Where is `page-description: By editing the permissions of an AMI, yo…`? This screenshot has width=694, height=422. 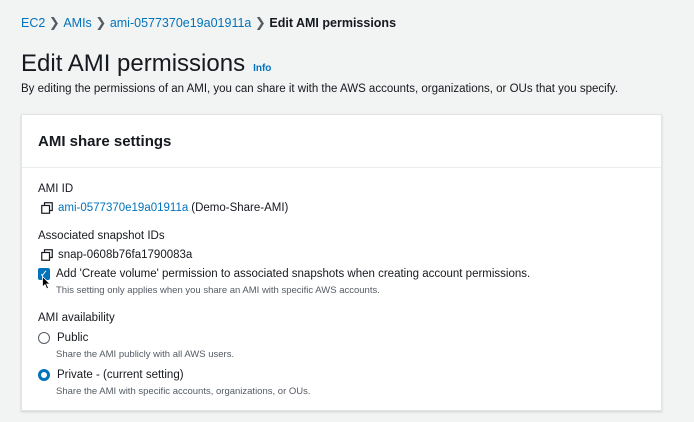 page-description: By editing the permissions of an AMI, yo… is located at coordinates (320, 89).